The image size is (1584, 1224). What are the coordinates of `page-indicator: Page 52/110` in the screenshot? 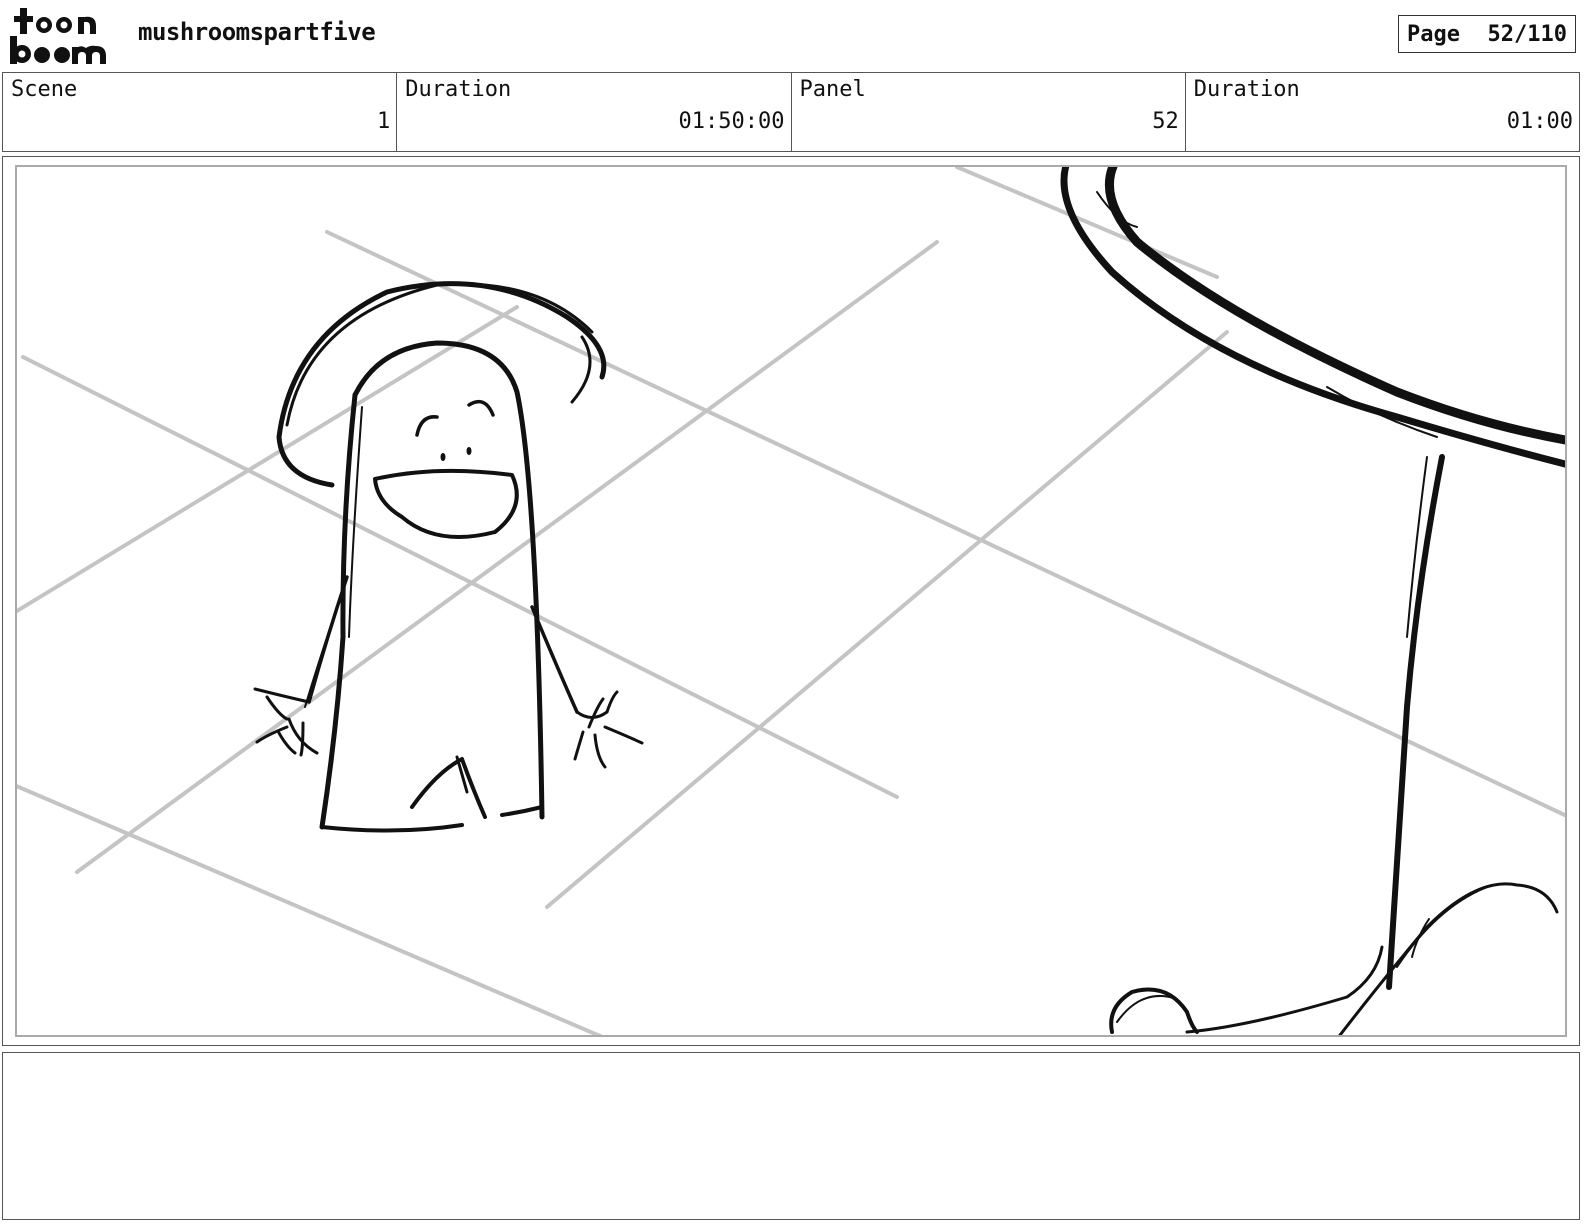 It's located at (1487, 34).